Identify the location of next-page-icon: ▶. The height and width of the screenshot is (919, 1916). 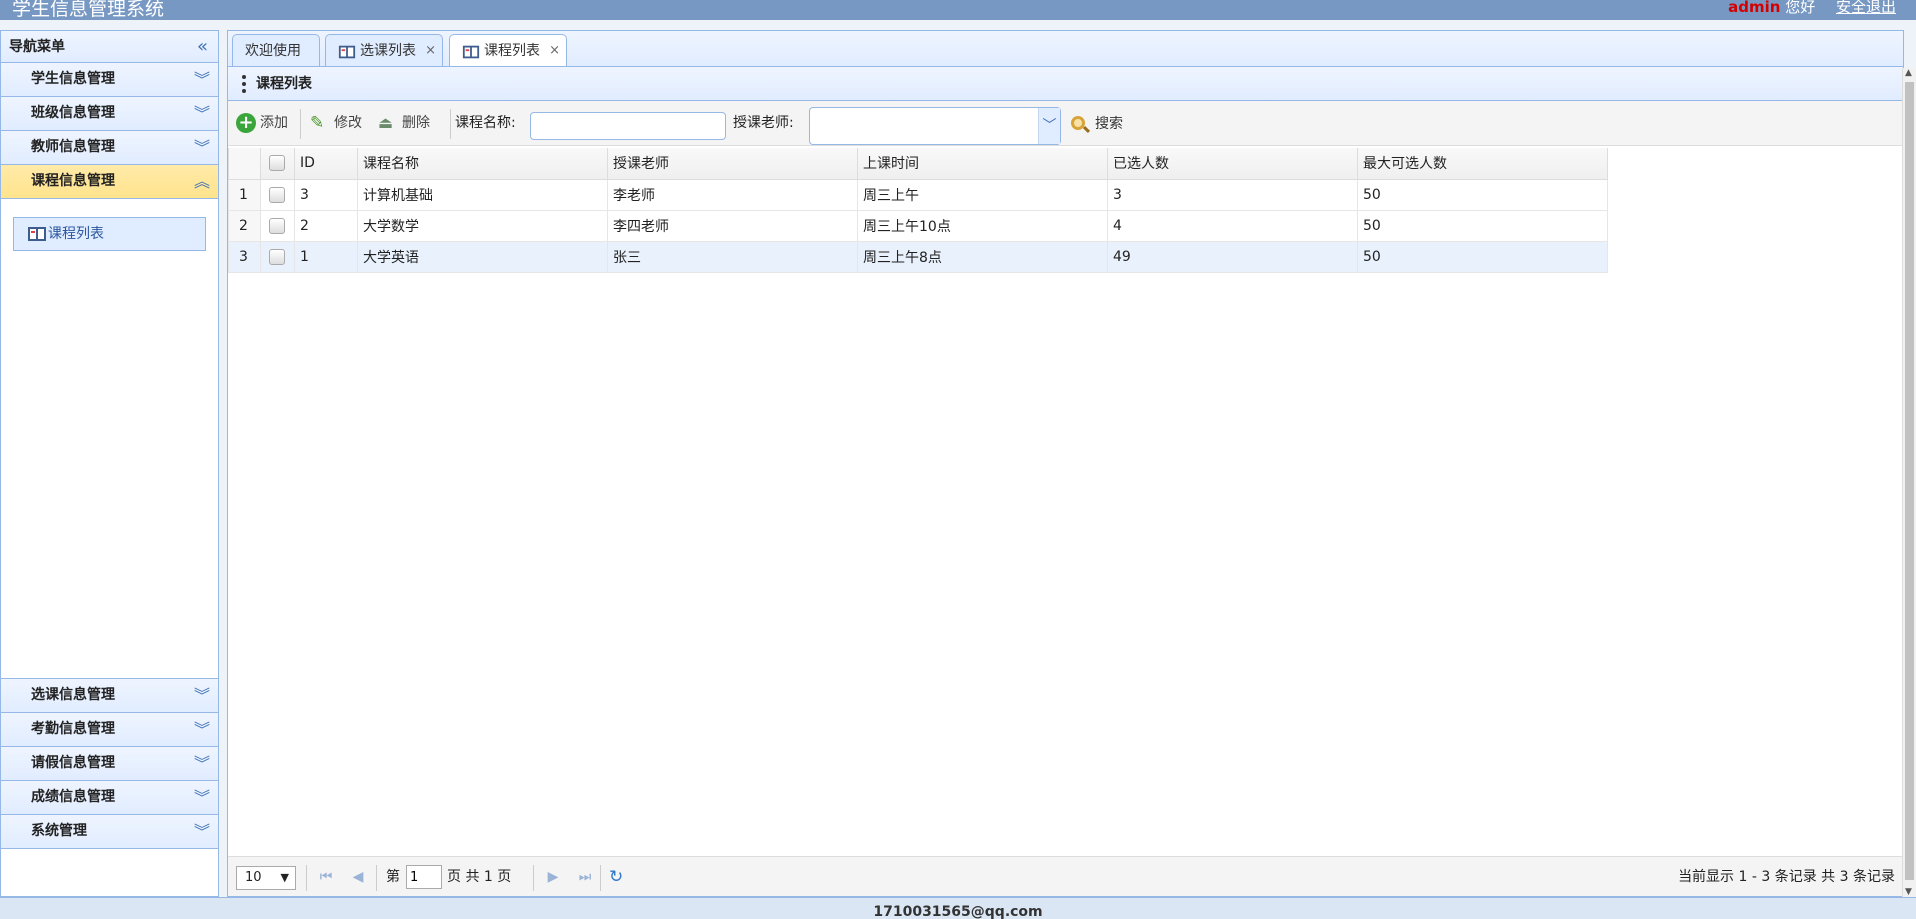
(553, 877).